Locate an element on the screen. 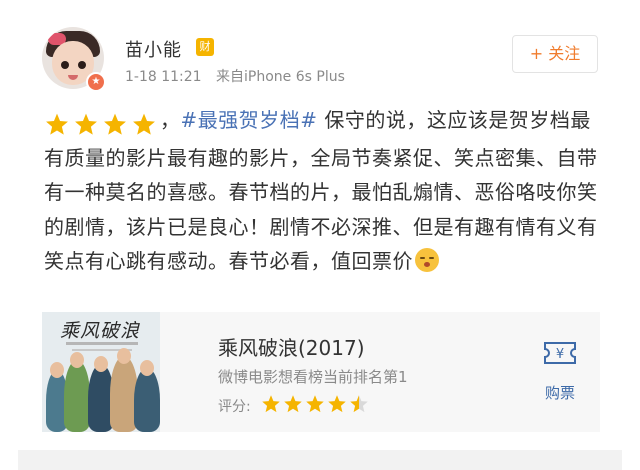  post-star-rating is located at coordinates (102, 123).